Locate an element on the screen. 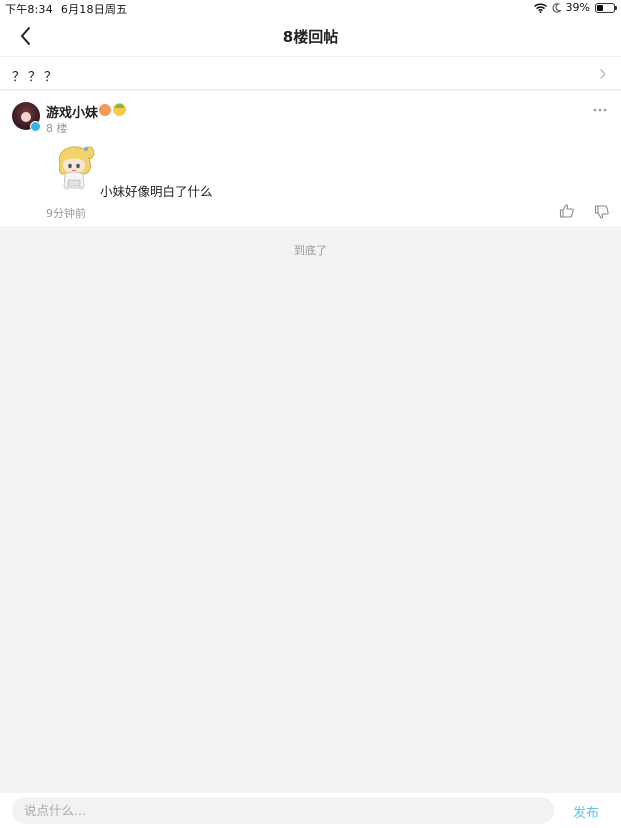  battery-level is located at coordinates (600, 7).